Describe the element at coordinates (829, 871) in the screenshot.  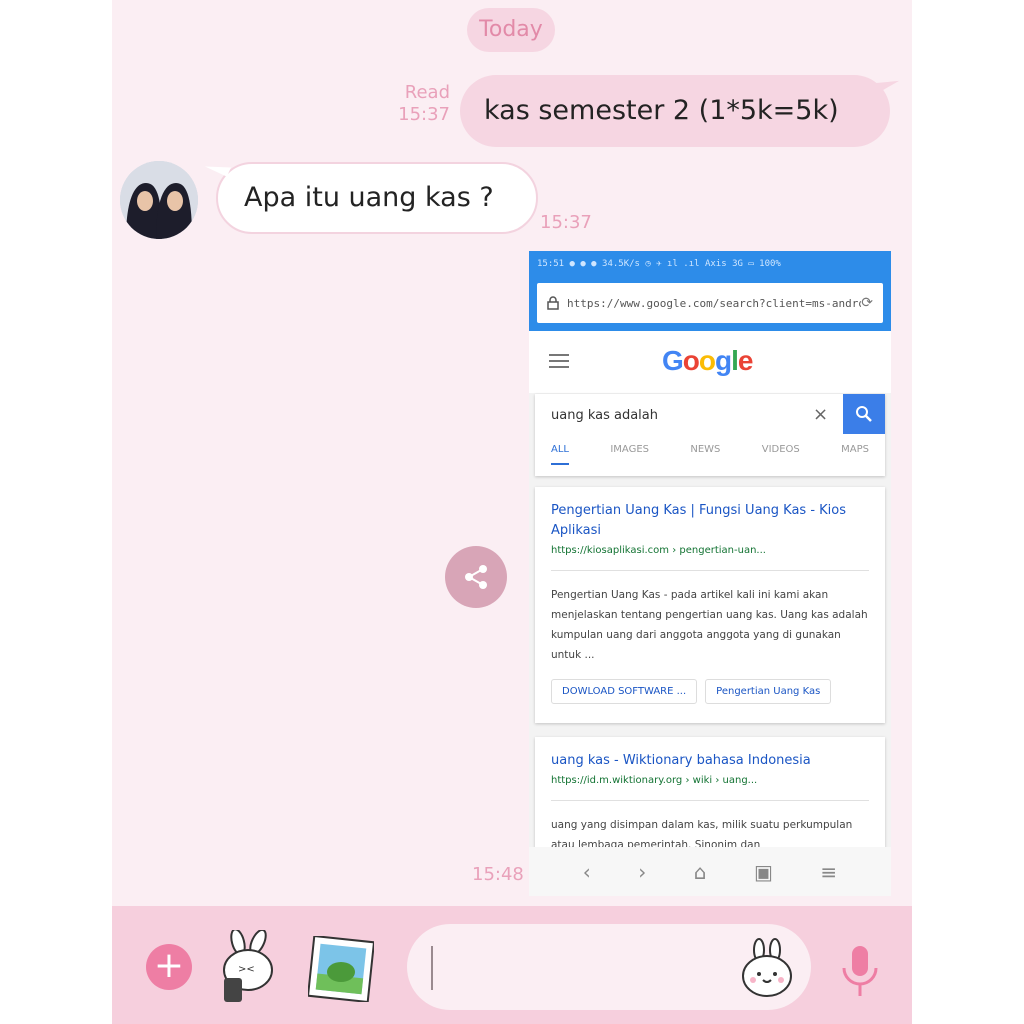
I see `menu-icon: ≡` at that location.